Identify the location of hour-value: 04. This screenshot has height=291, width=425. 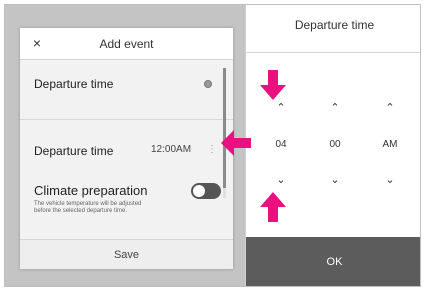
(281, 144).